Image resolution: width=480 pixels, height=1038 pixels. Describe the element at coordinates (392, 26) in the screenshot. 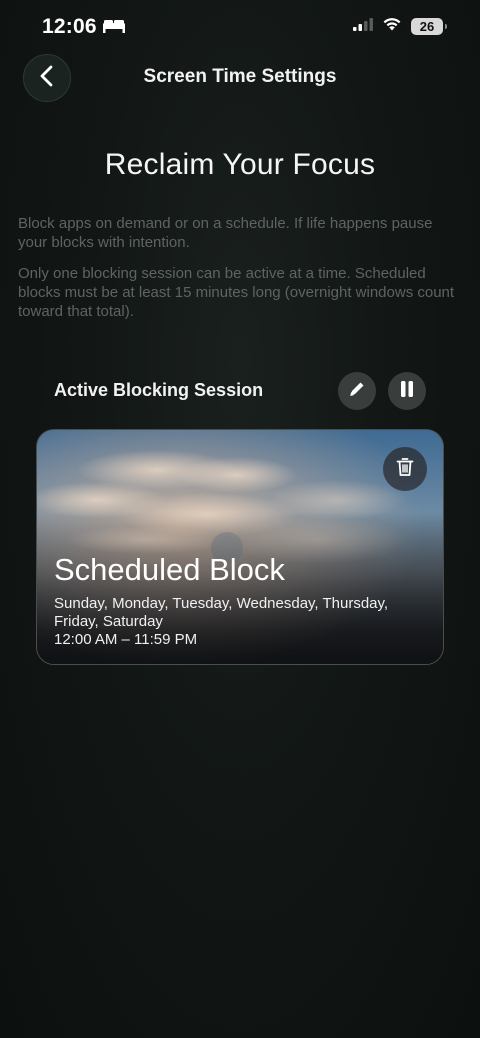

I see `wifi-icon` at that location.